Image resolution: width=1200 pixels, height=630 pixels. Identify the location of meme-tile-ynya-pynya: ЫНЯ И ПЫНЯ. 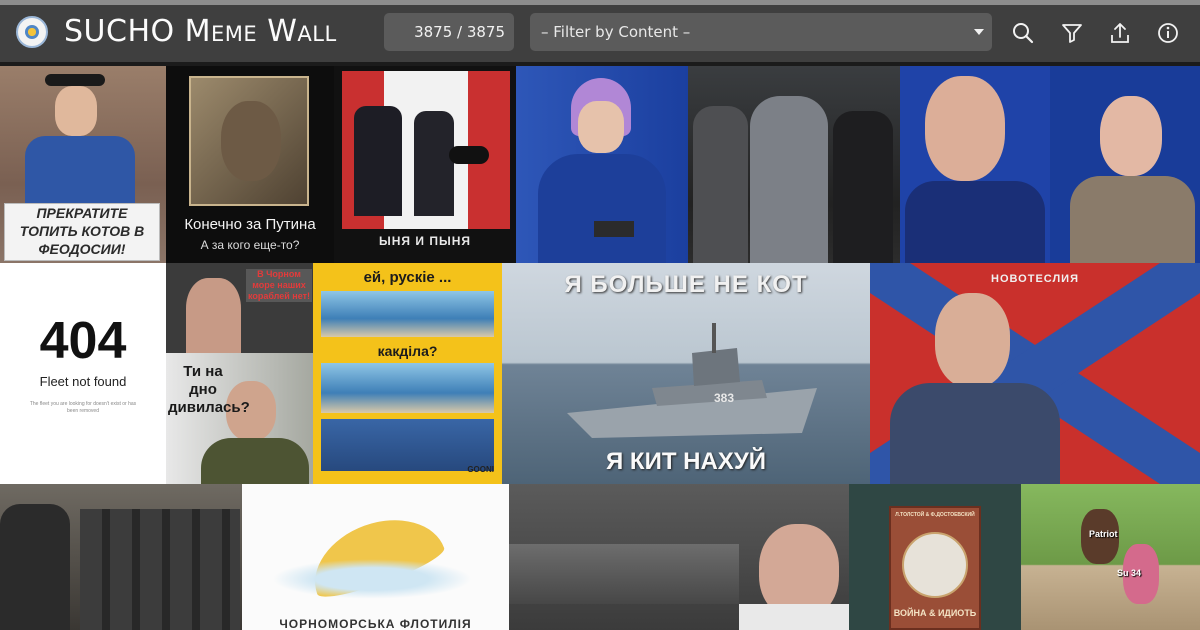
(425, 164).